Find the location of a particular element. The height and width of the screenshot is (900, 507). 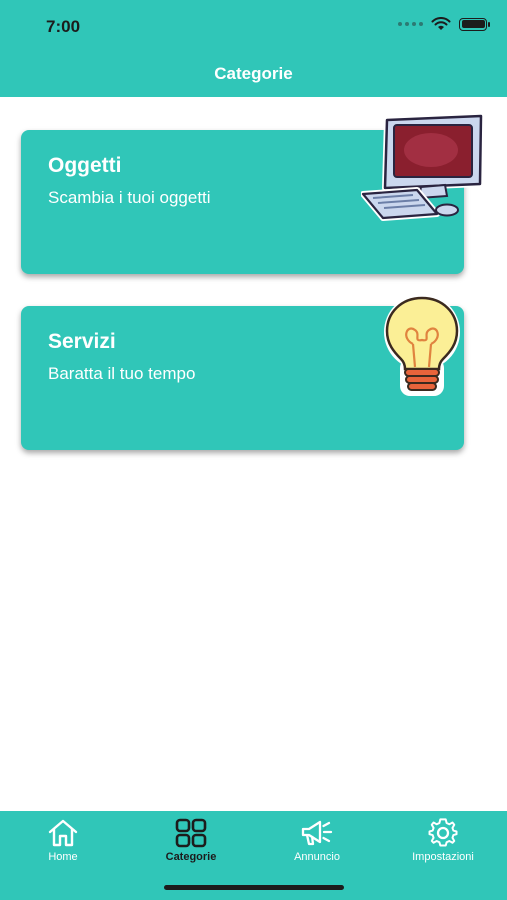

tab-annuncio: Annuncio is located at coordinates (317, 841).